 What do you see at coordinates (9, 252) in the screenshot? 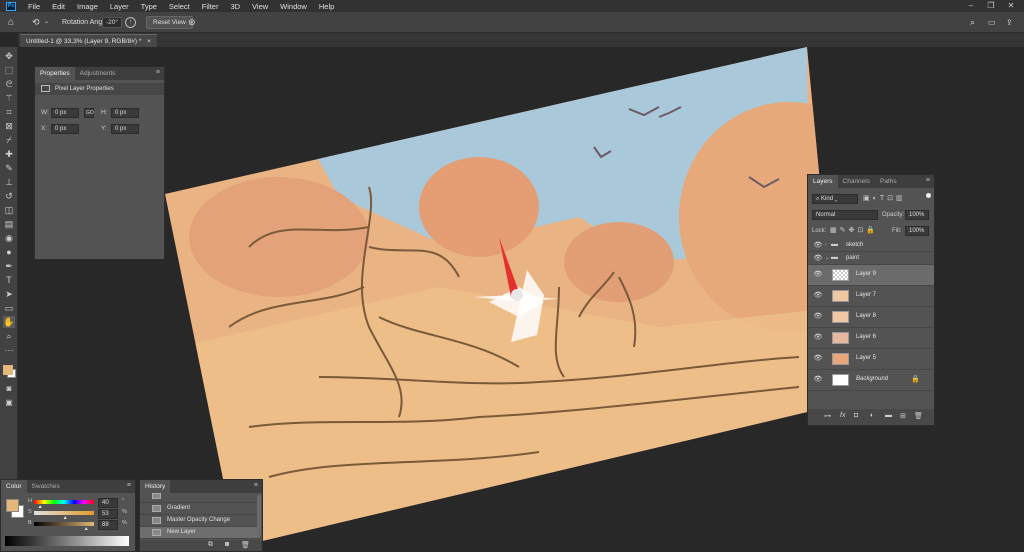
I see `dodge-tool-icon: ●` at bounding box center [9, 252].